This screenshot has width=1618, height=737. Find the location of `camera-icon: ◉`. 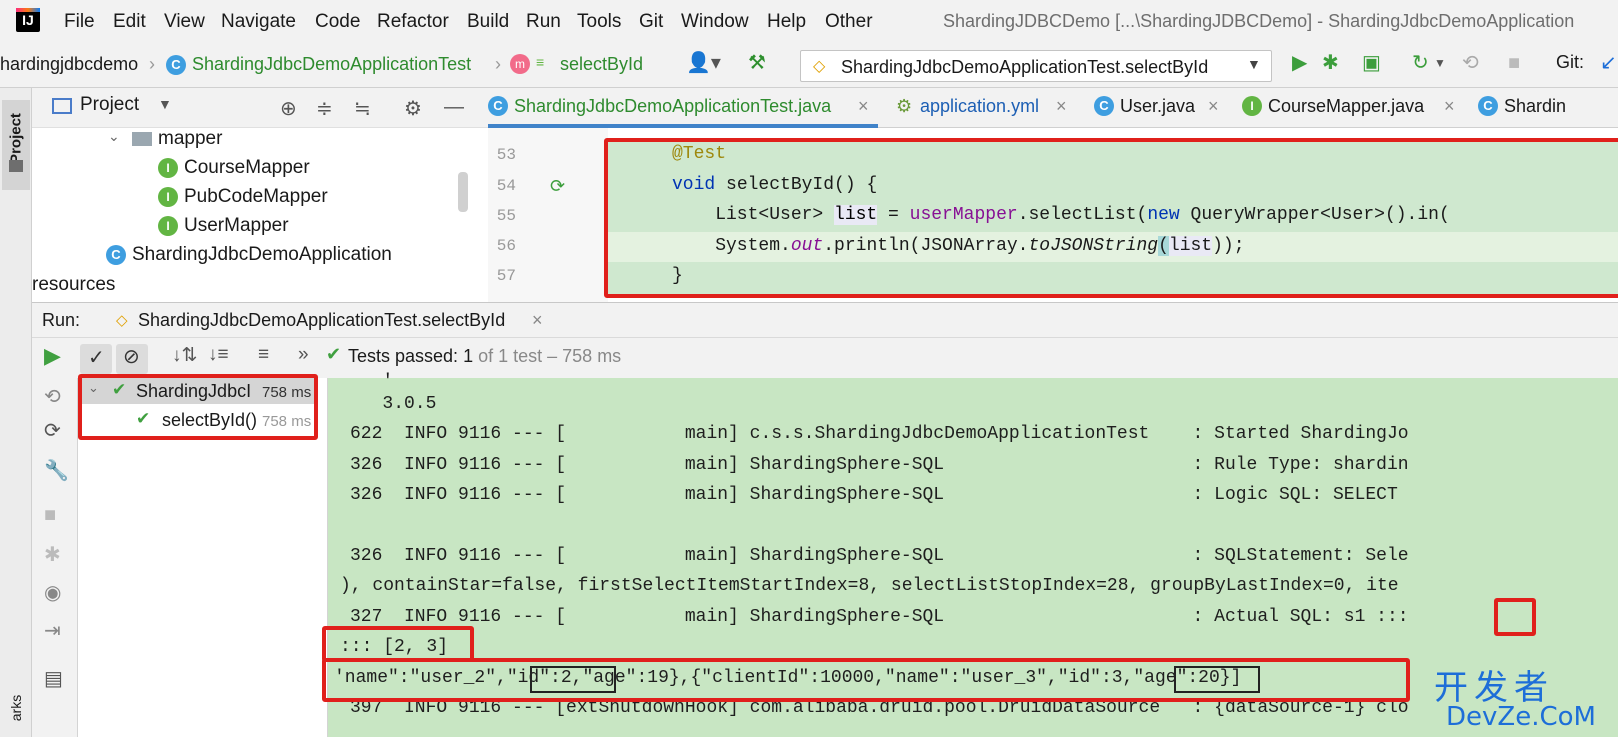

camera-icon: ◉ is located at coordinates (52, 592).